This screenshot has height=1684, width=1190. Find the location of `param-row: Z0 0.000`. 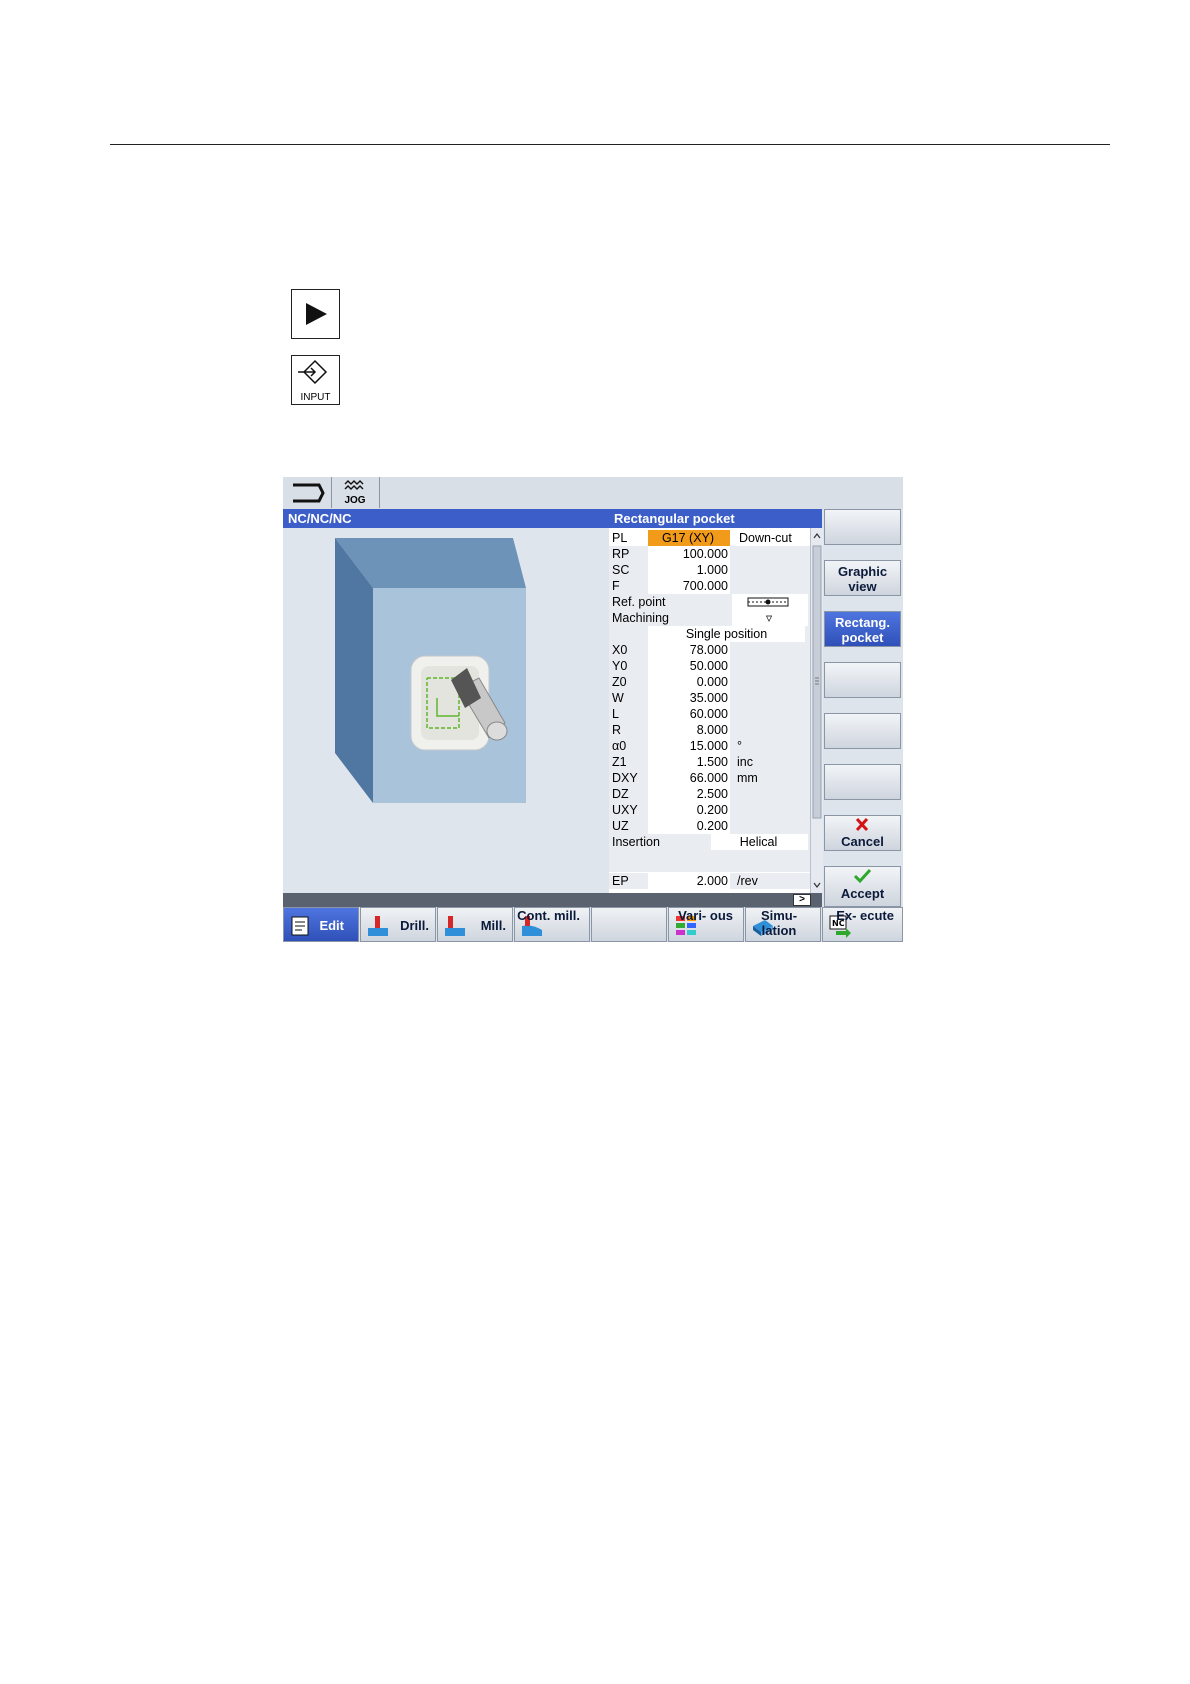

param-row: Z0 0.000 is located at coordinates (709, 682).